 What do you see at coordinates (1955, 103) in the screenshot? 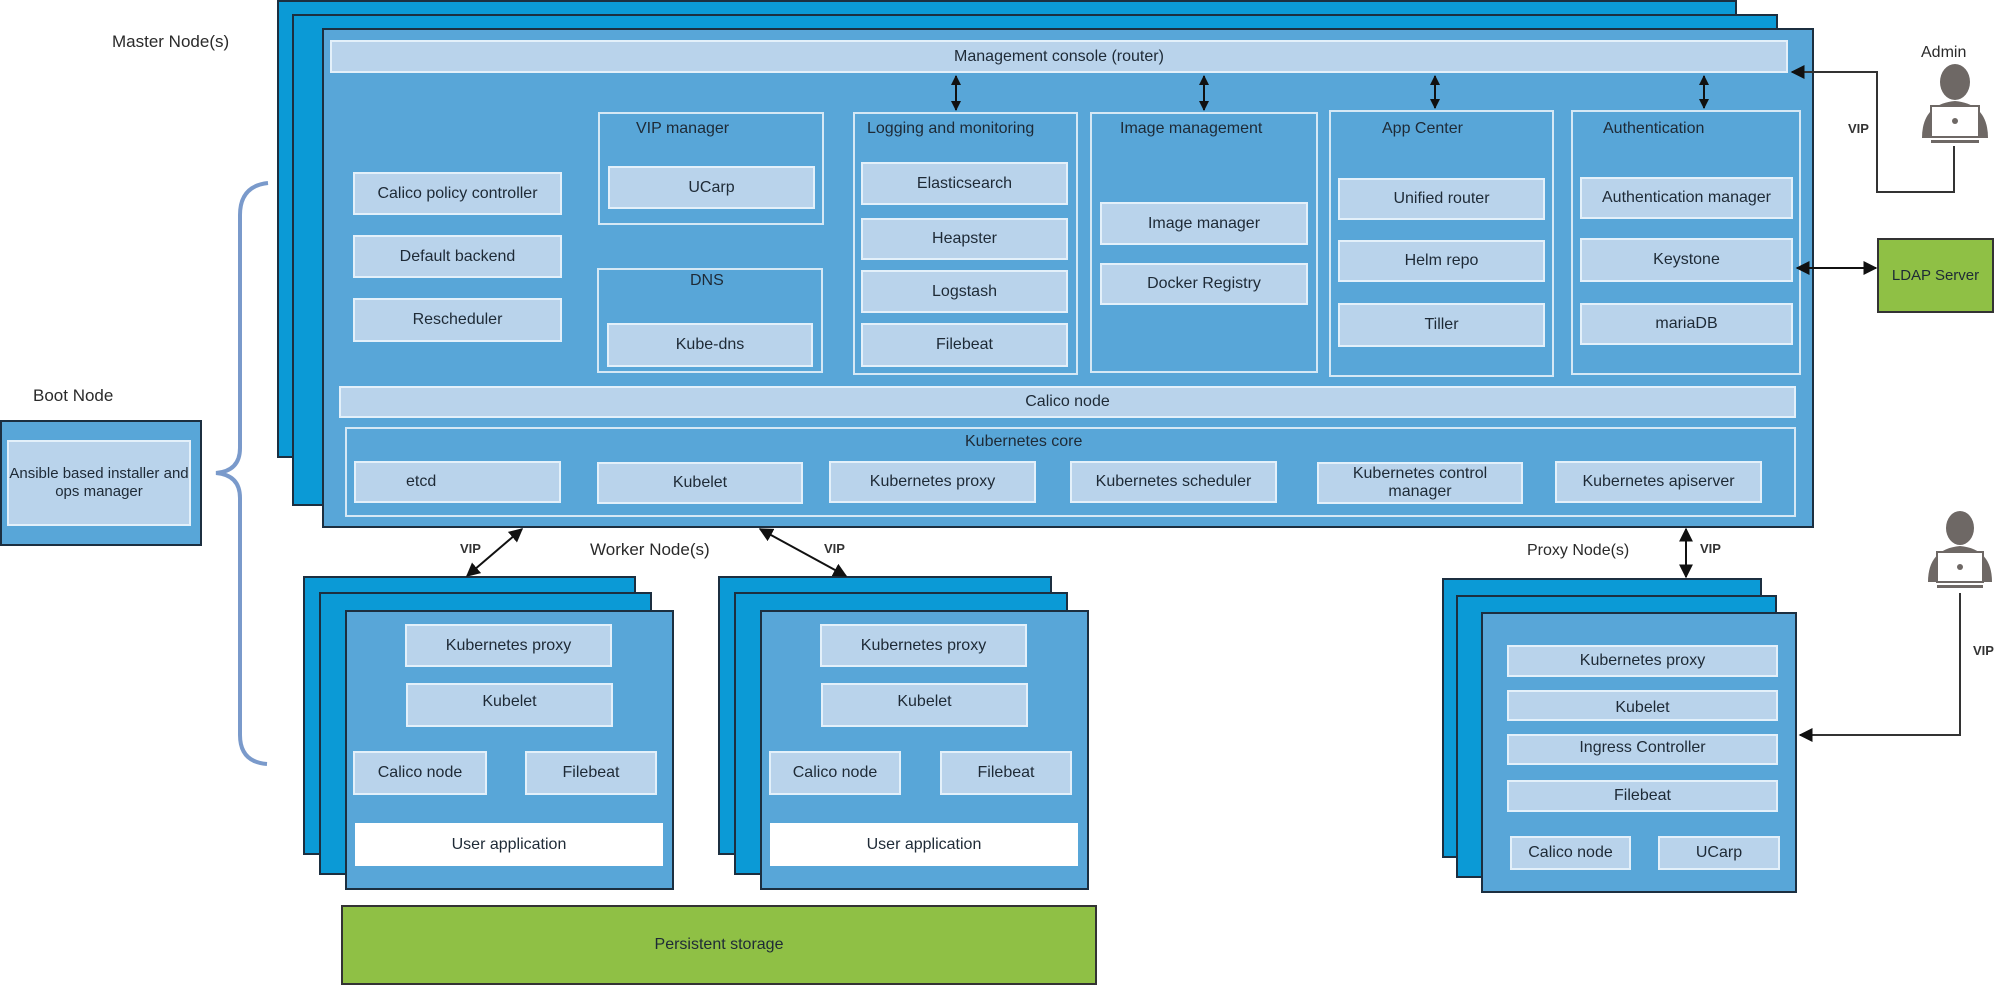
I see `admin-user-icon` at bounding box center [1955, 103].